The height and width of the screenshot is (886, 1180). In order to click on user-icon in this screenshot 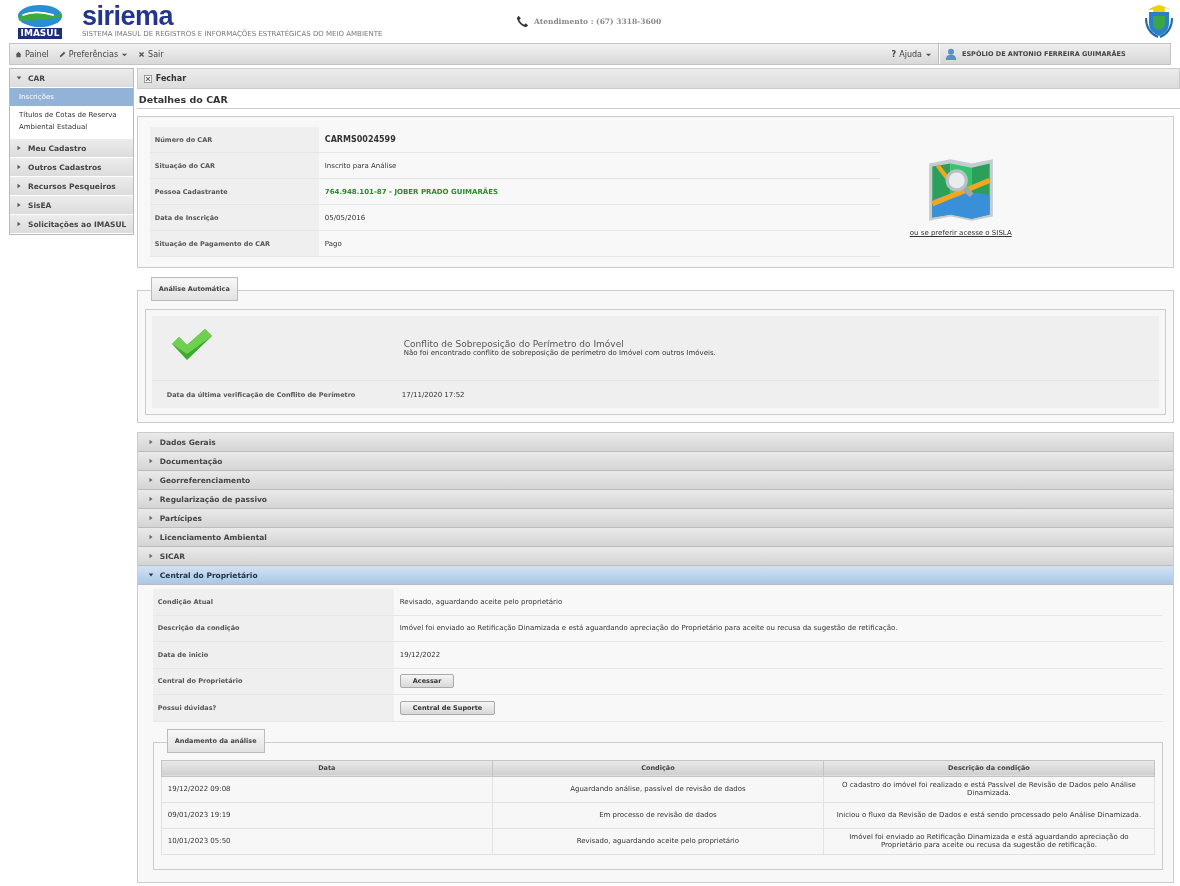, I will do `click(951, 54)`.